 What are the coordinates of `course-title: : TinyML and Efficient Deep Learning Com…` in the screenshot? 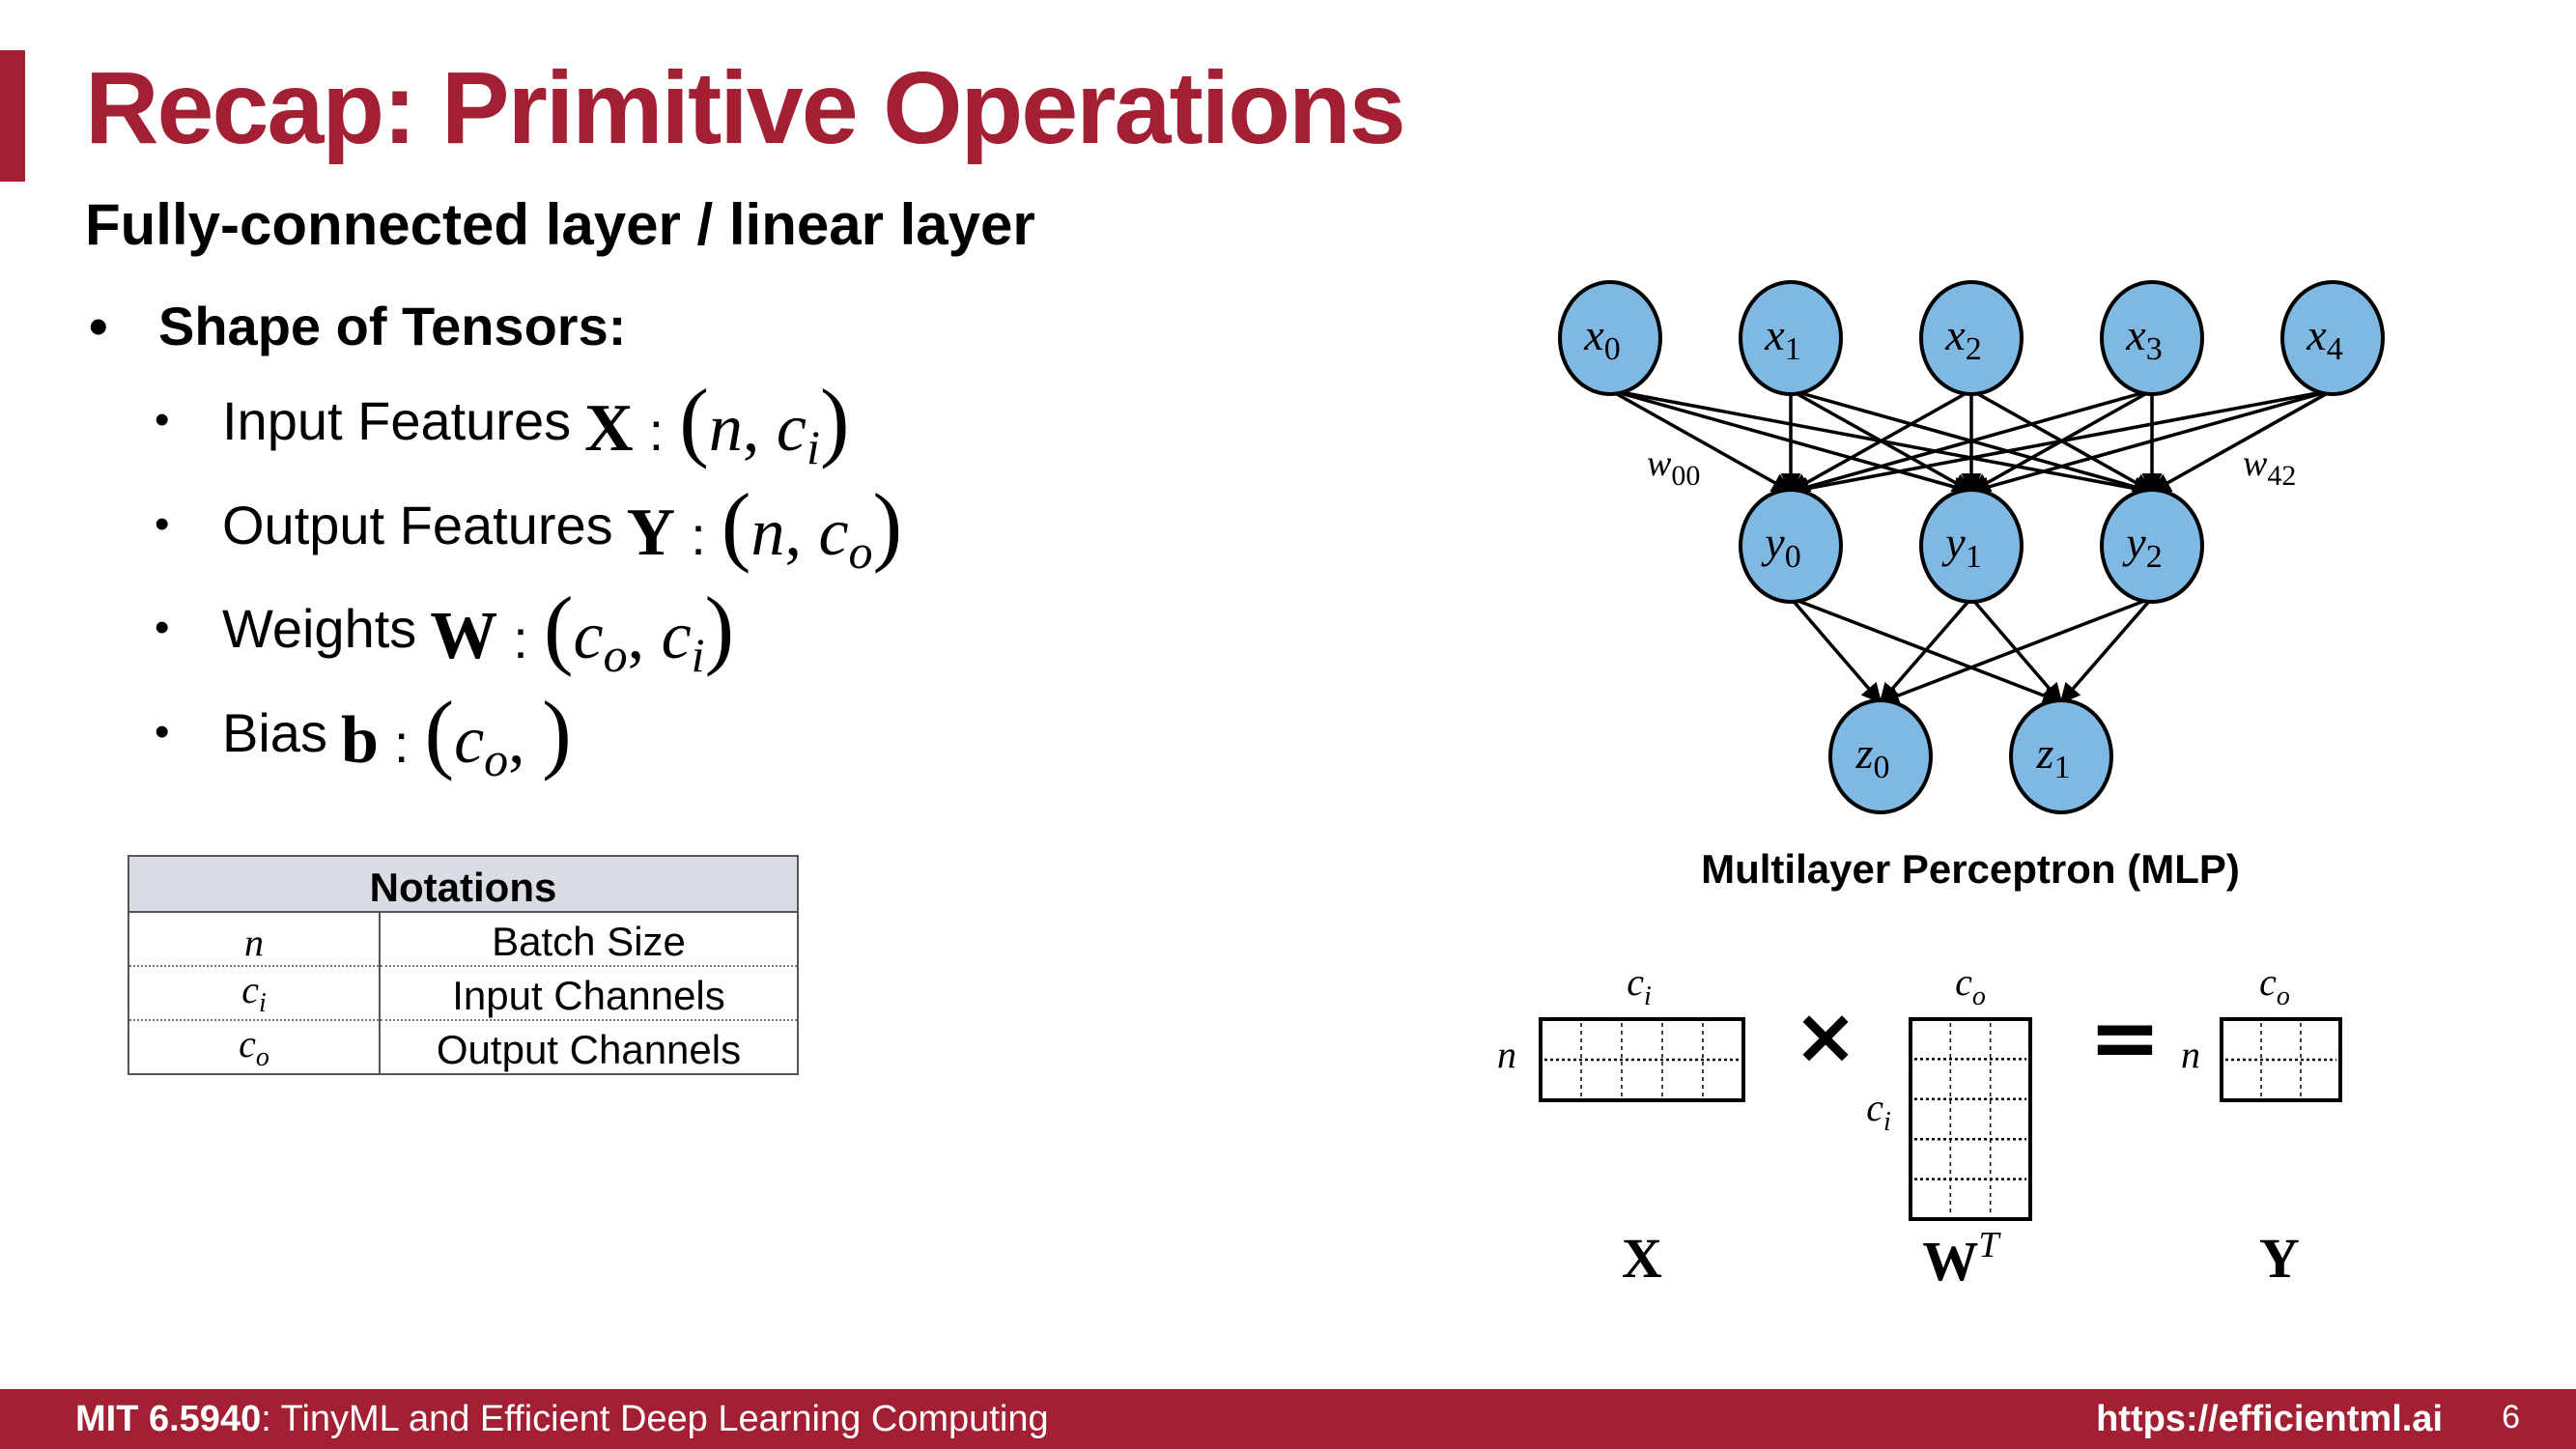 It's located at (655, 1419).